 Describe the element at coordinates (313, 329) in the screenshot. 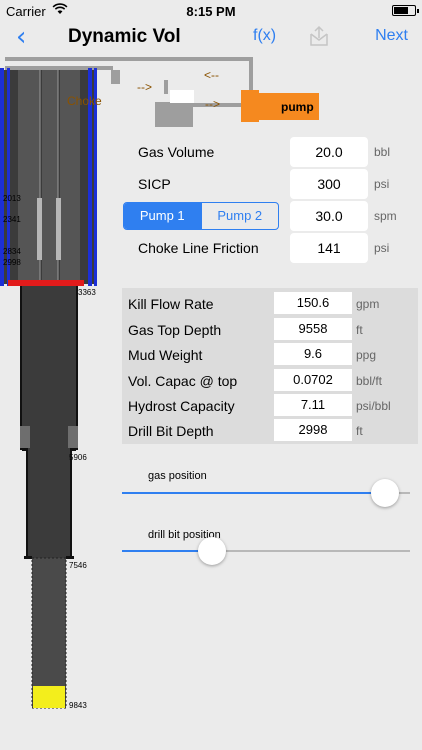

I see `calc-value: 9558` at that location.